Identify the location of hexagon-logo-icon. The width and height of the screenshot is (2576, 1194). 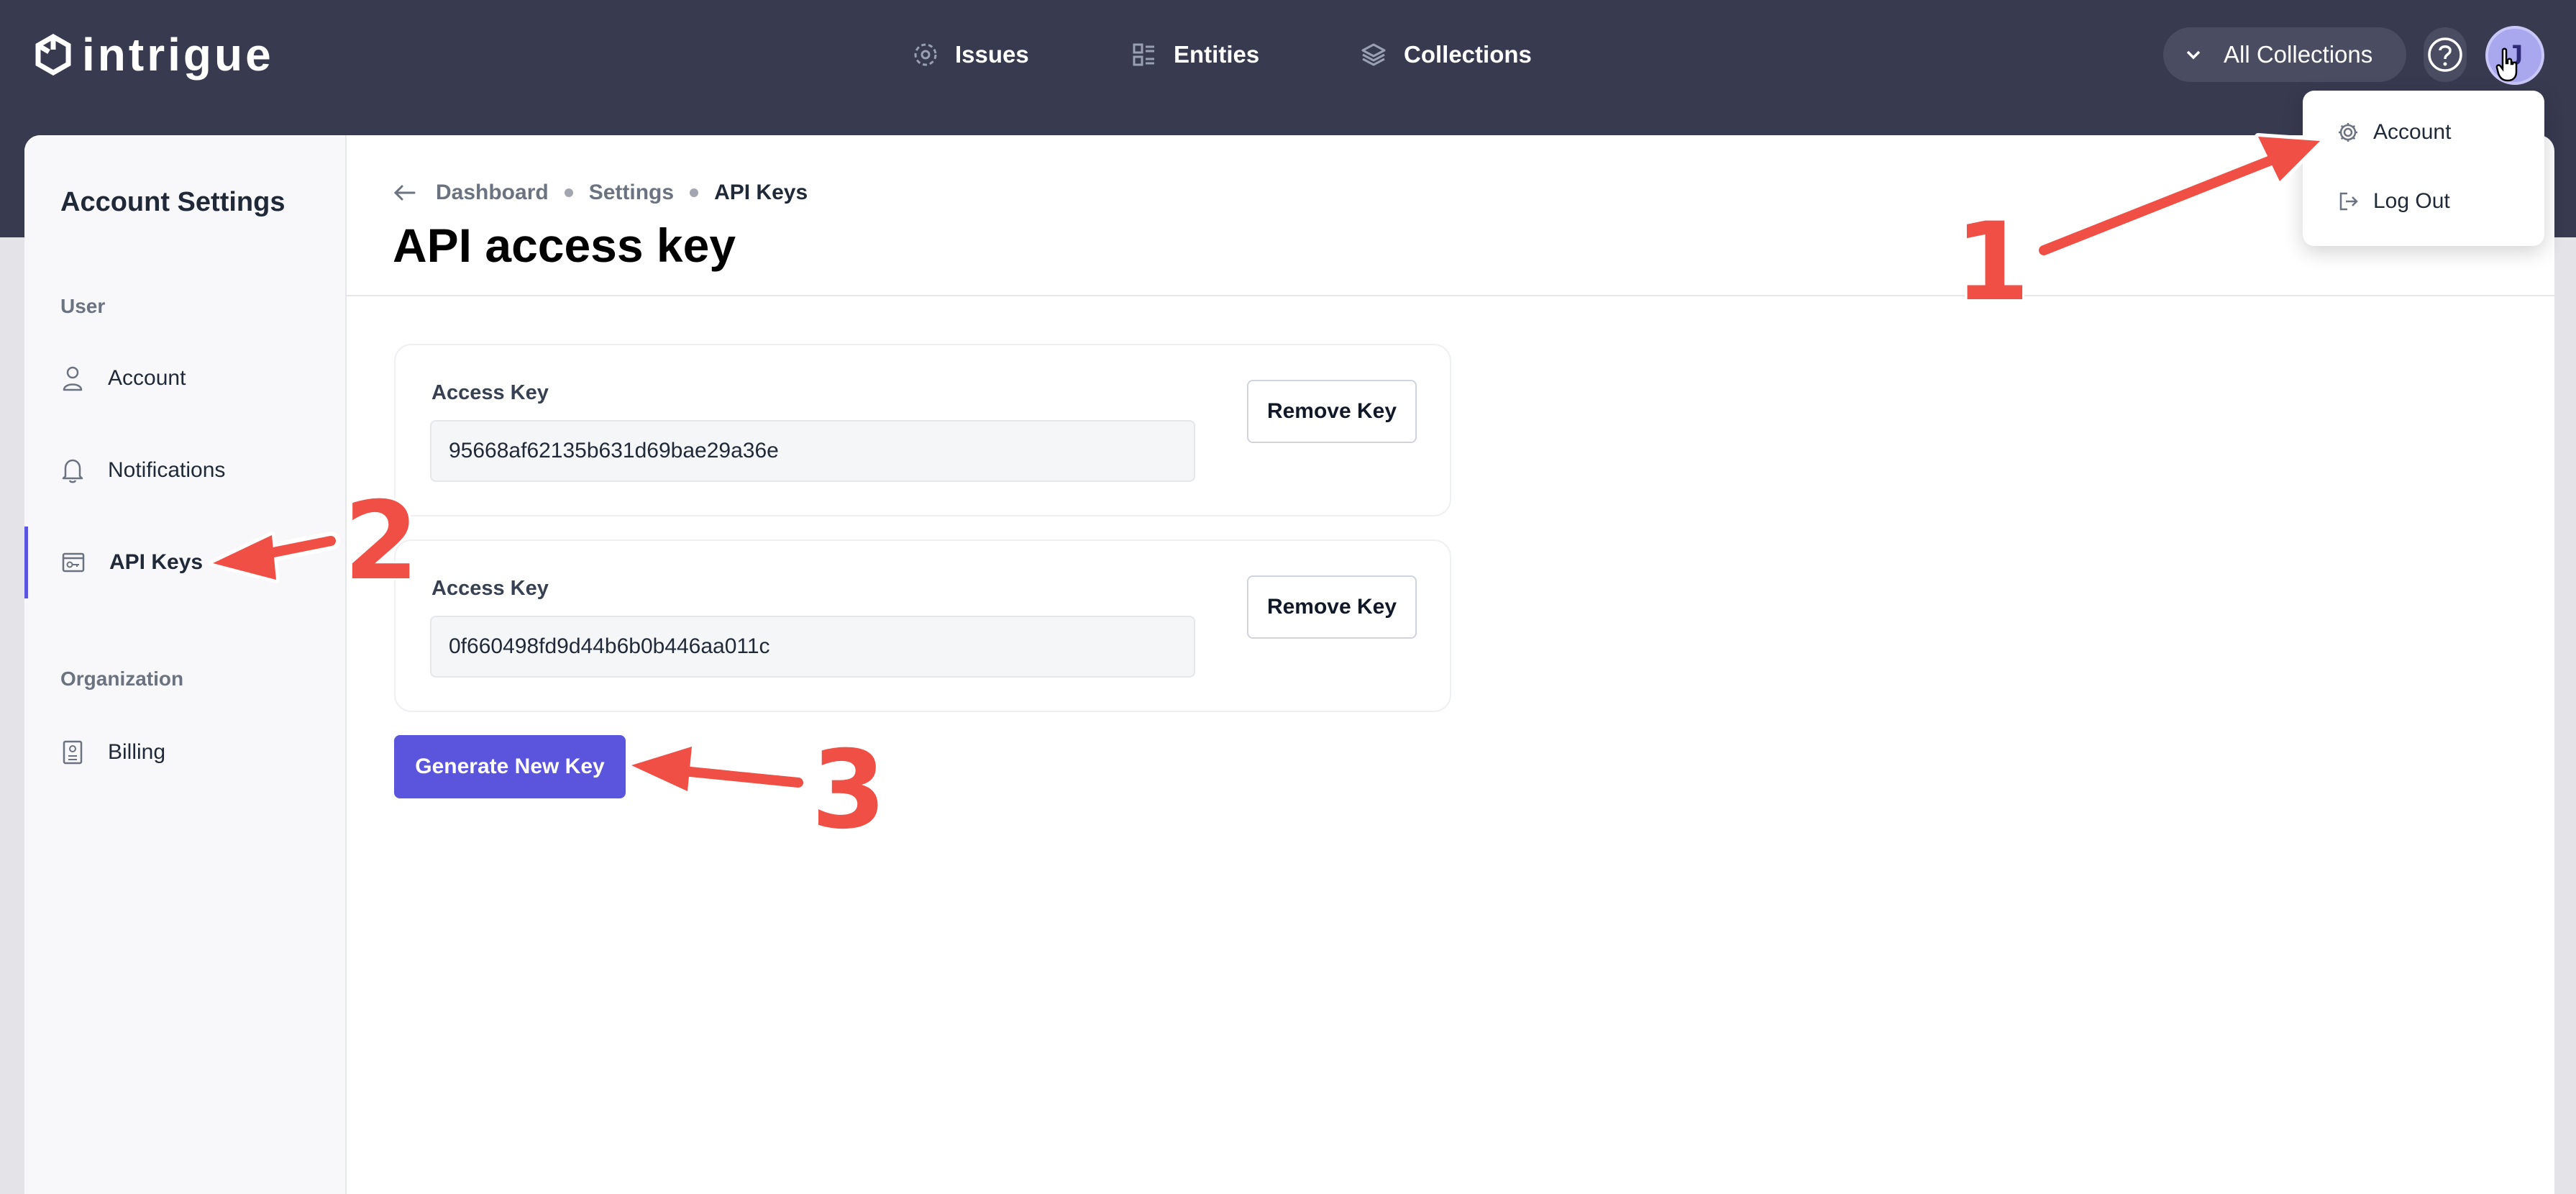
(53, 55).